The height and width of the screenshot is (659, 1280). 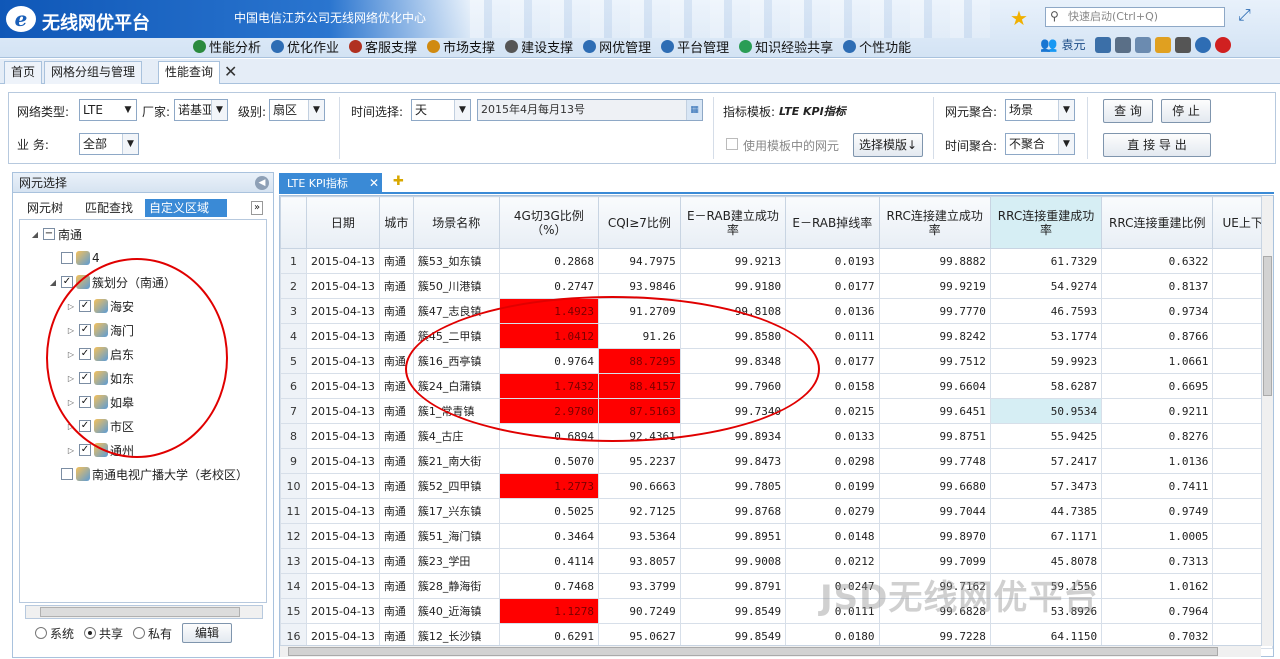 What do you see at coordinates (695, 46) in the screenshot?
I see `menu-item-6: 平台管理` at bounding box center [695, 46].